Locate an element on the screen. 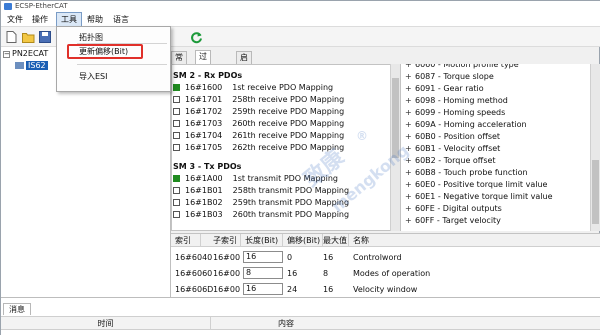 Image resolution: width=600 pixels, height=335 pixels. pdo-row: 16#1702 259th receive PDO Mapping is located at coordinates (258, 112).